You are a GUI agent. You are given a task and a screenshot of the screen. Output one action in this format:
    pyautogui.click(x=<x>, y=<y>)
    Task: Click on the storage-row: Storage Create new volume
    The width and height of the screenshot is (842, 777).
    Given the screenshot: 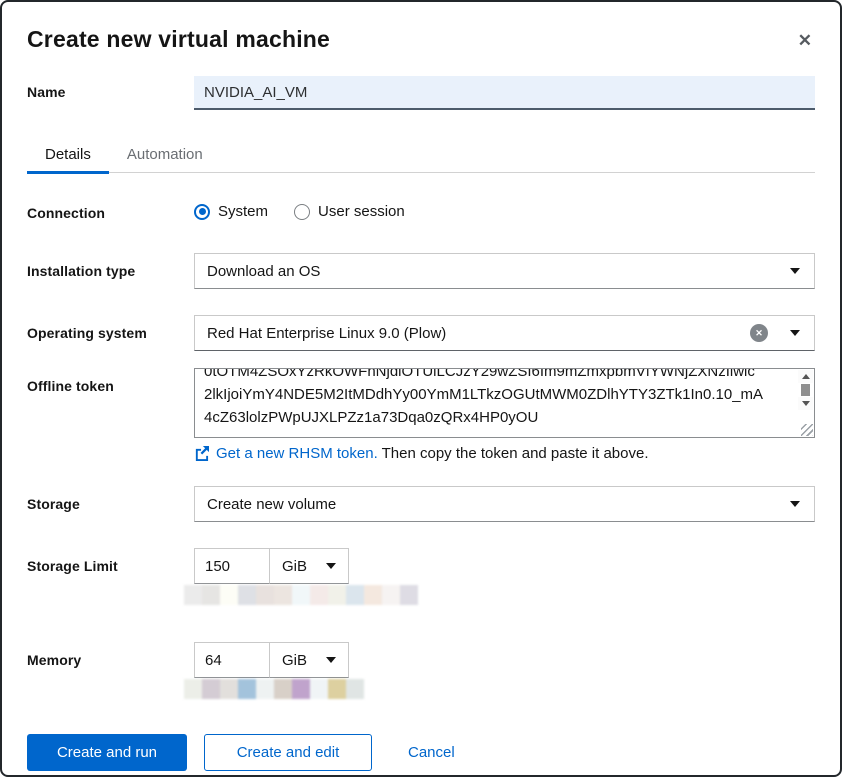 What is the action you would take?
    pyautogui.click(x=421, y=504)
    